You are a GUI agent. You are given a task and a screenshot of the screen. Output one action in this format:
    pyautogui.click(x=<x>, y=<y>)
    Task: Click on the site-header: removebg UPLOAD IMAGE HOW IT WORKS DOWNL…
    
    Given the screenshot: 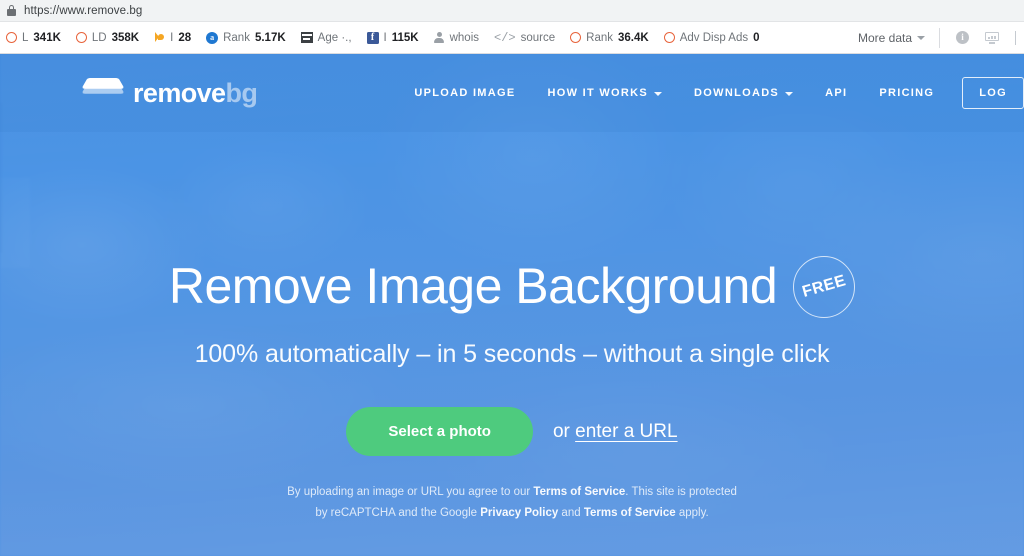 What is the action you would take?
    pyautogui.click(x=512, y=93)
    